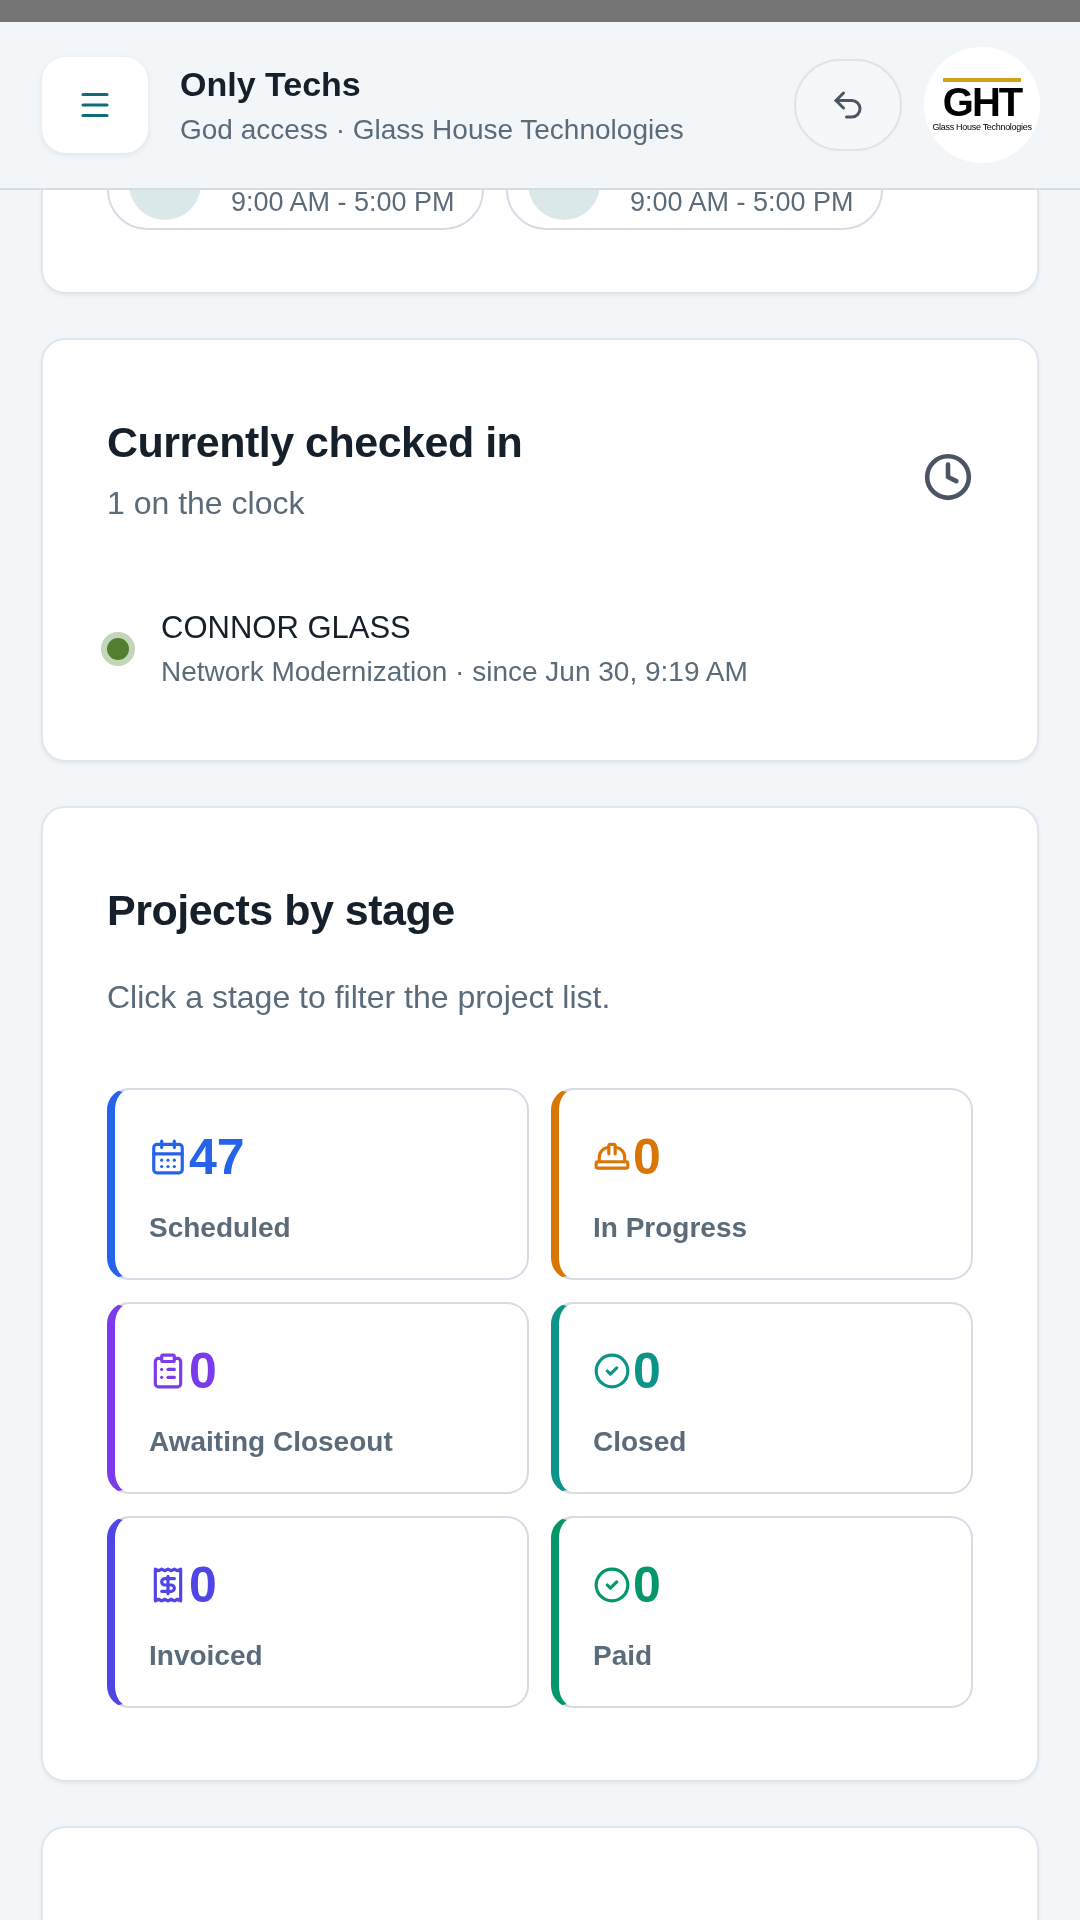 This screenshot has height=1920, width=1080. What do you see at coordinates (762, 1398) in the screenshot?
I see `stage-tile: 0 Closed` at bounding box center [762, 1398].